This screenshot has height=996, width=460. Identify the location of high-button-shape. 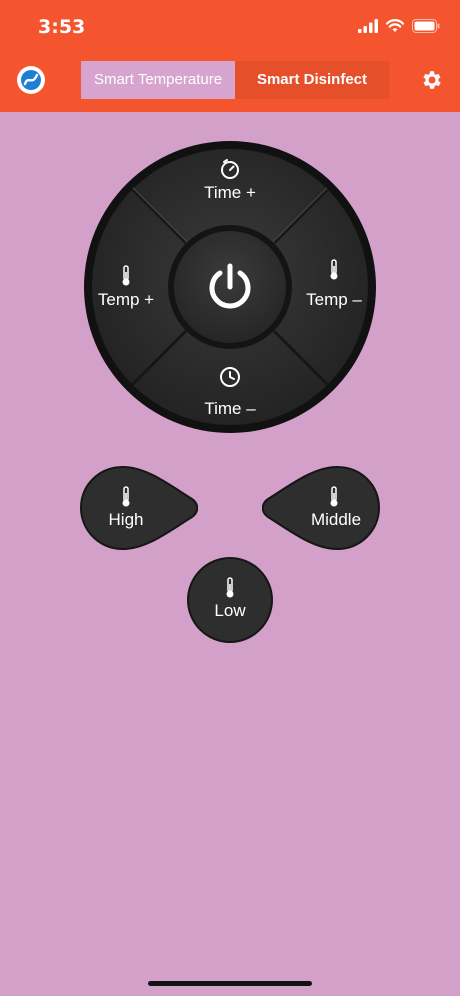
(139, 508).